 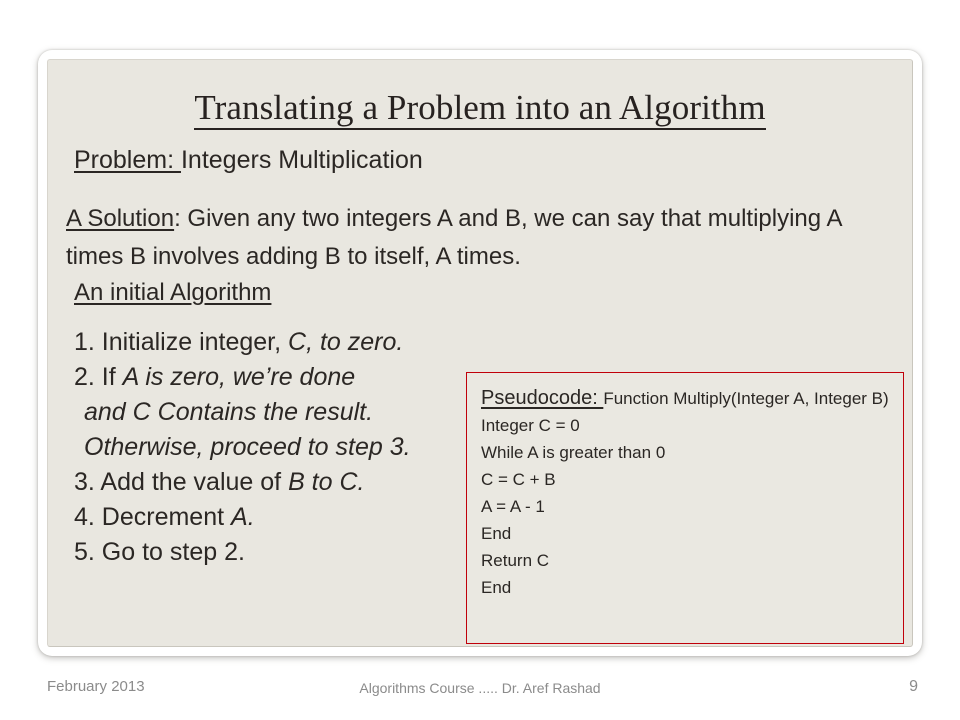 I want to click on list-item: Otherwise, proceed to step 3., so click(x=284, y=447).